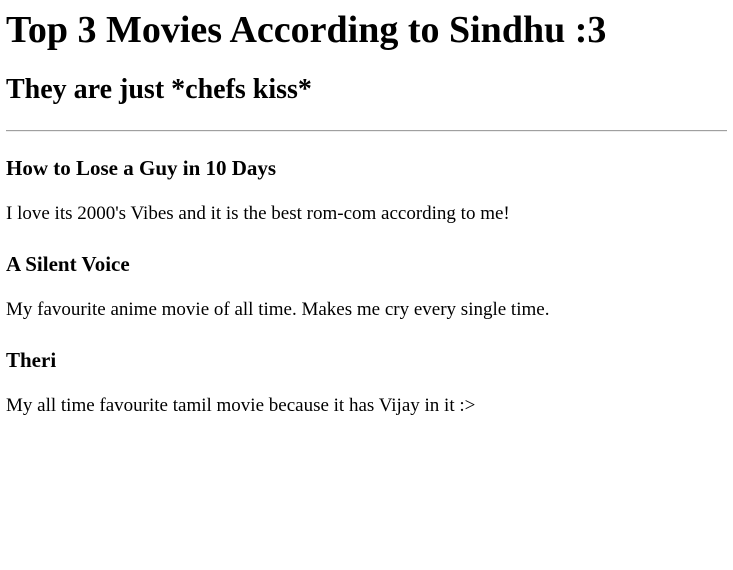  I want to click on page-subtitle: They are just *chefs kiss*, so click(159, 89).